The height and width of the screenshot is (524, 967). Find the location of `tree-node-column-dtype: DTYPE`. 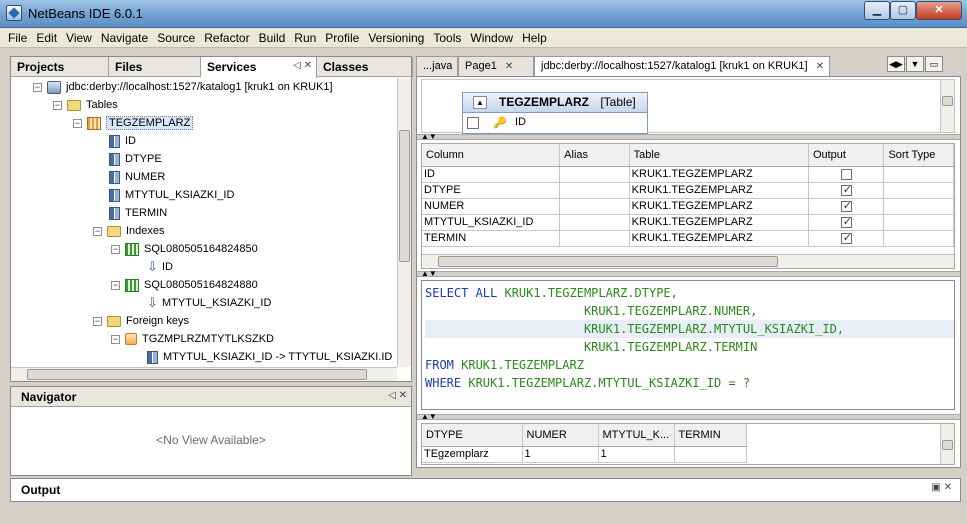

tree-node-column-dtype: DTYPE is located at coordinates (135, 159).